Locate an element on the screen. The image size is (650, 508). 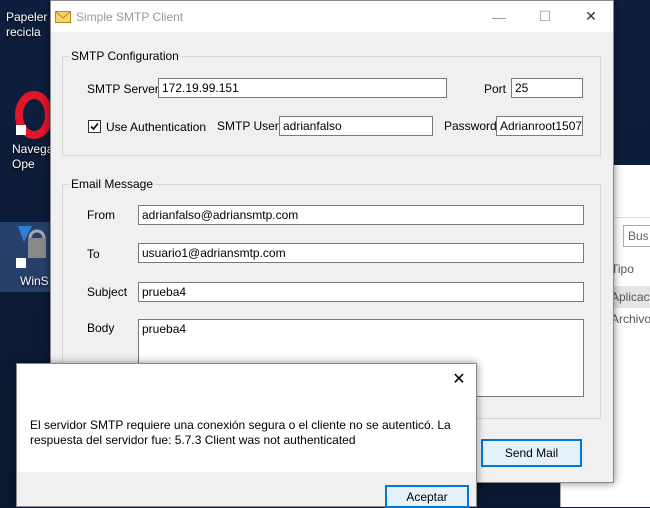
use-authentication-checkbox is located at coordinates (94, 126).